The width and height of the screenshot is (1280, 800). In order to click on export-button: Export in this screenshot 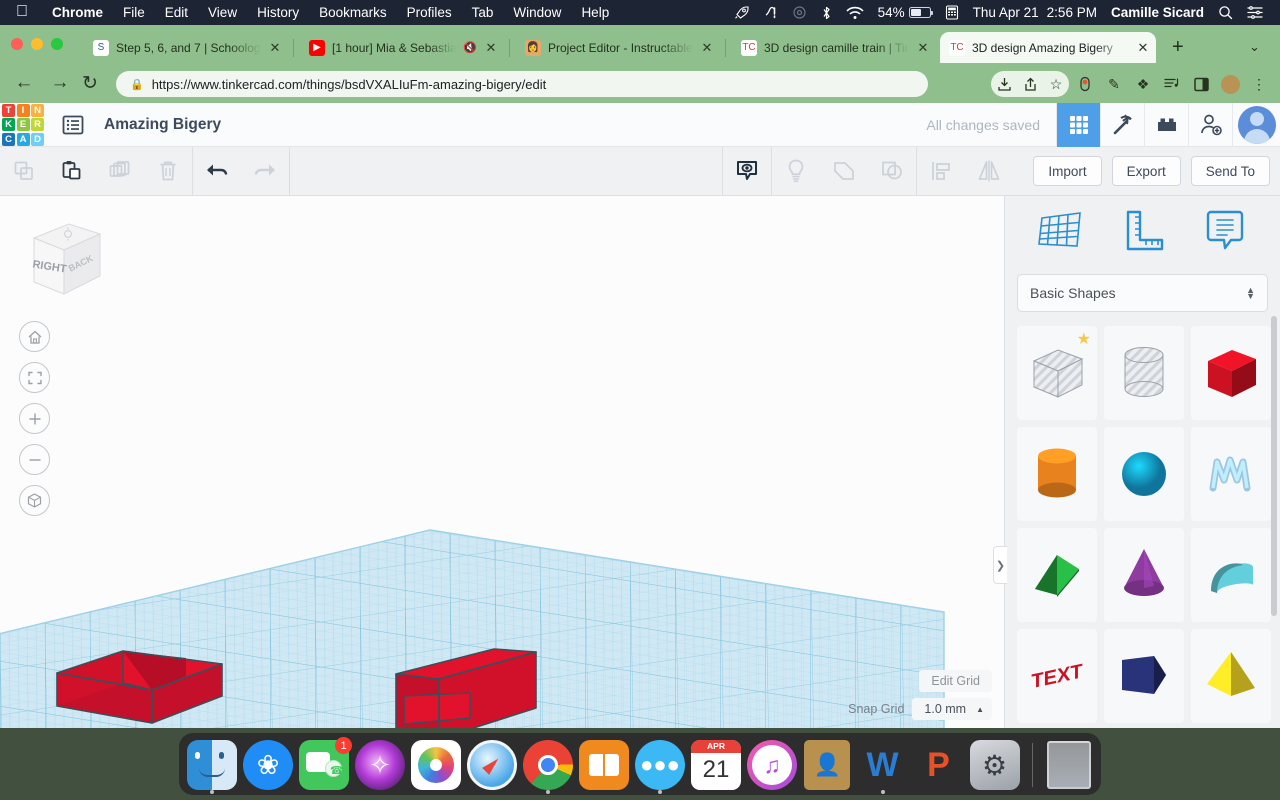, I will do `click(1146, 171)`.